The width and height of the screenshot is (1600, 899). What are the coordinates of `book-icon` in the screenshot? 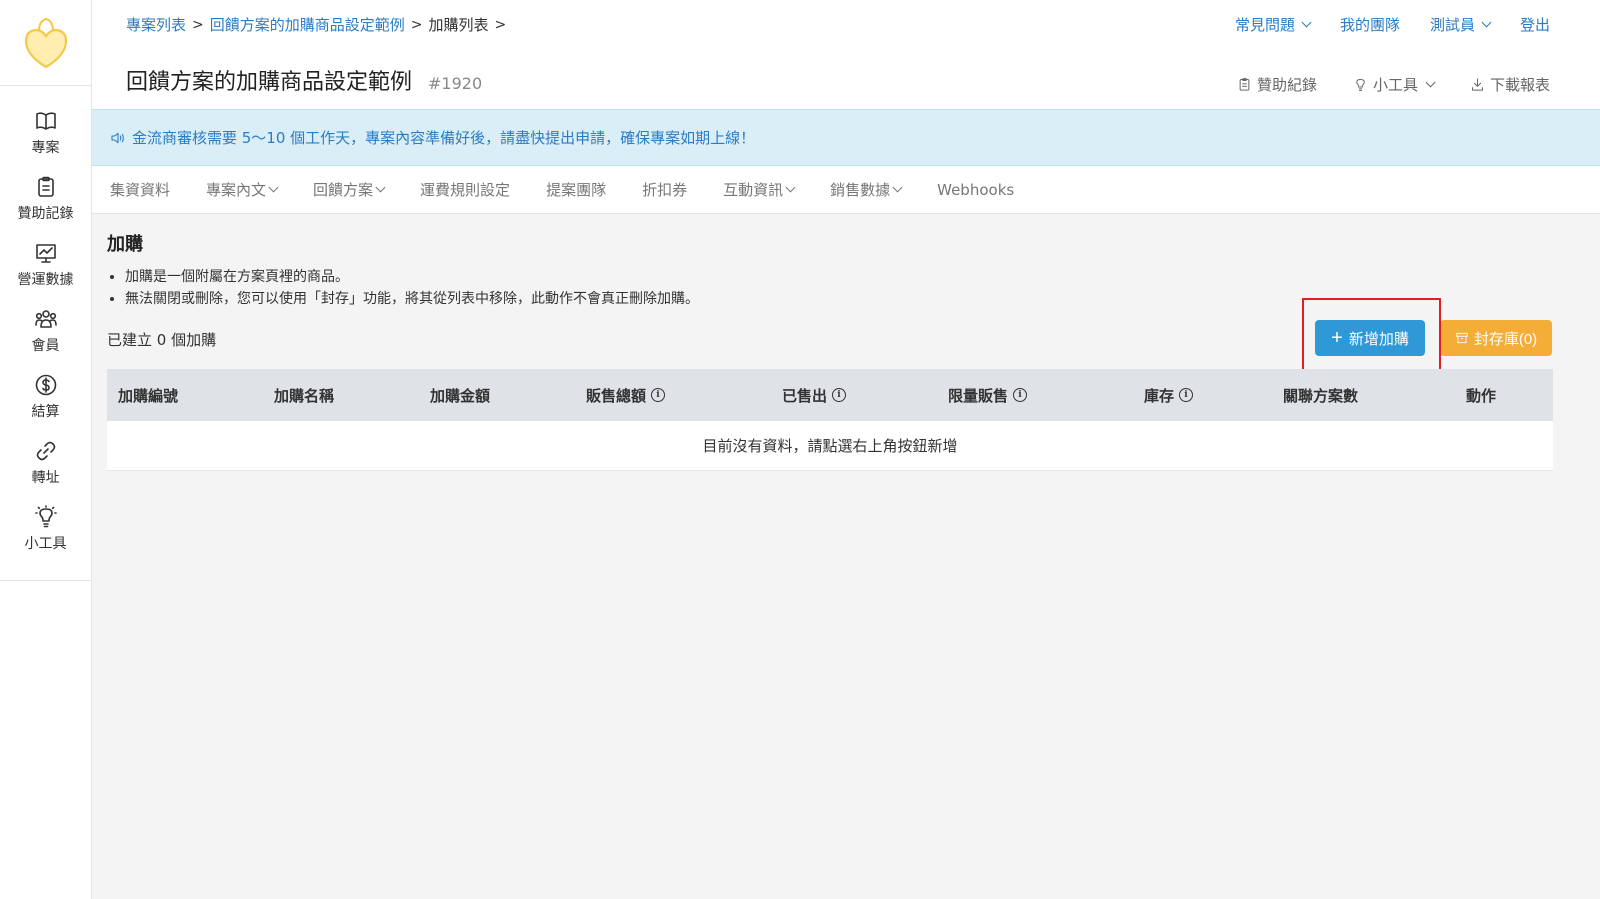 It's located at (45, 121).